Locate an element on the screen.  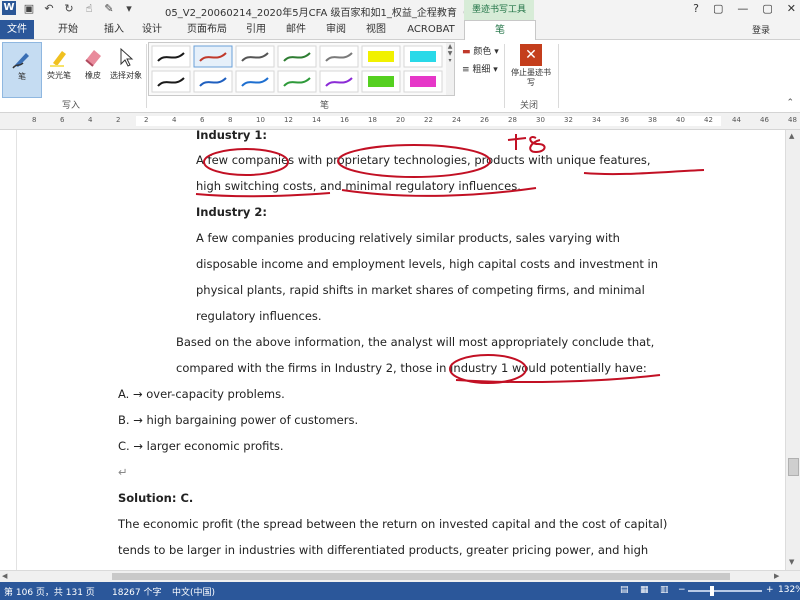
pen-swatches is located at coordinates (297, 69).